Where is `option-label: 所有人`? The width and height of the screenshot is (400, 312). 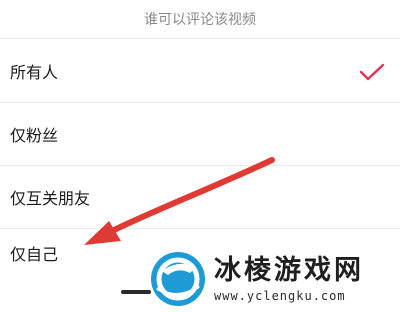
option-label: 所有人 is located at coordinates (34, 72).